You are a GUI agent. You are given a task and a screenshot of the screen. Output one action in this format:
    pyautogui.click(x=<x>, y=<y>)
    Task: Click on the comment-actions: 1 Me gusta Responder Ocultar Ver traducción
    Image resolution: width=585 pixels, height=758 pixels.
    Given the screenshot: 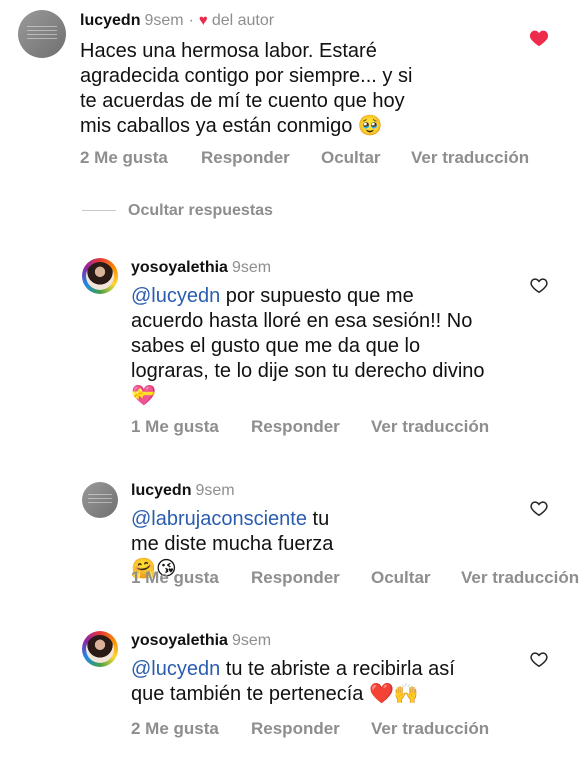 What is the action you would take?
    pyautogui.click(x=355, y=578)
    